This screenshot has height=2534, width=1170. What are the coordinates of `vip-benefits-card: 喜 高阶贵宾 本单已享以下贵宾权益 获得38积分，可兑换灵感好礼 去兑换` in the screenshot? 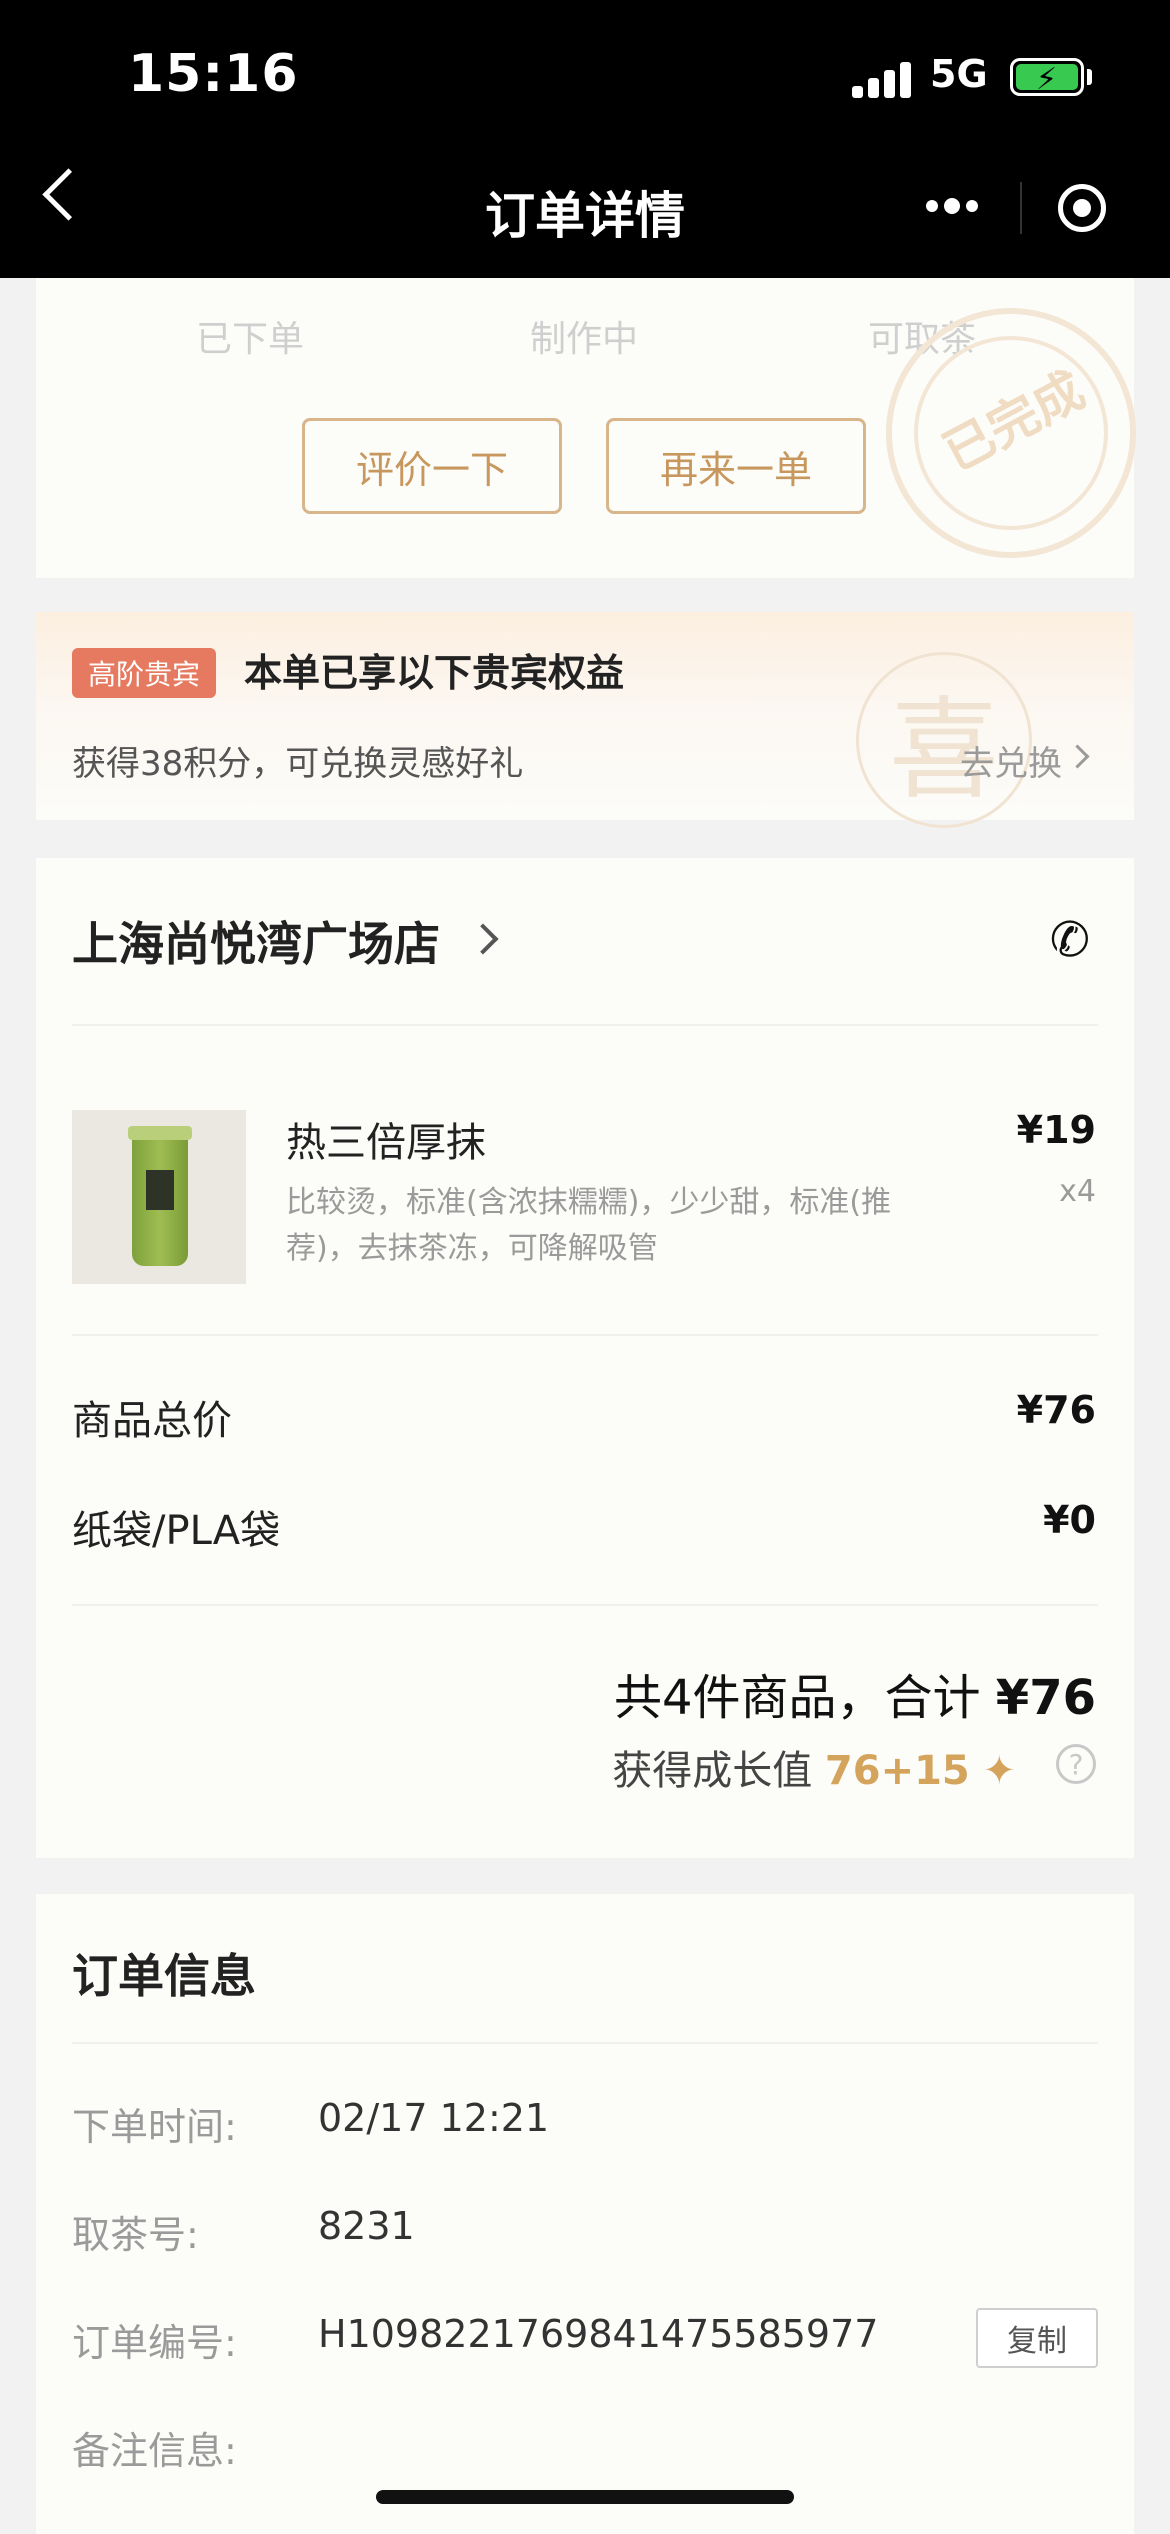 It's located at (585, 720).